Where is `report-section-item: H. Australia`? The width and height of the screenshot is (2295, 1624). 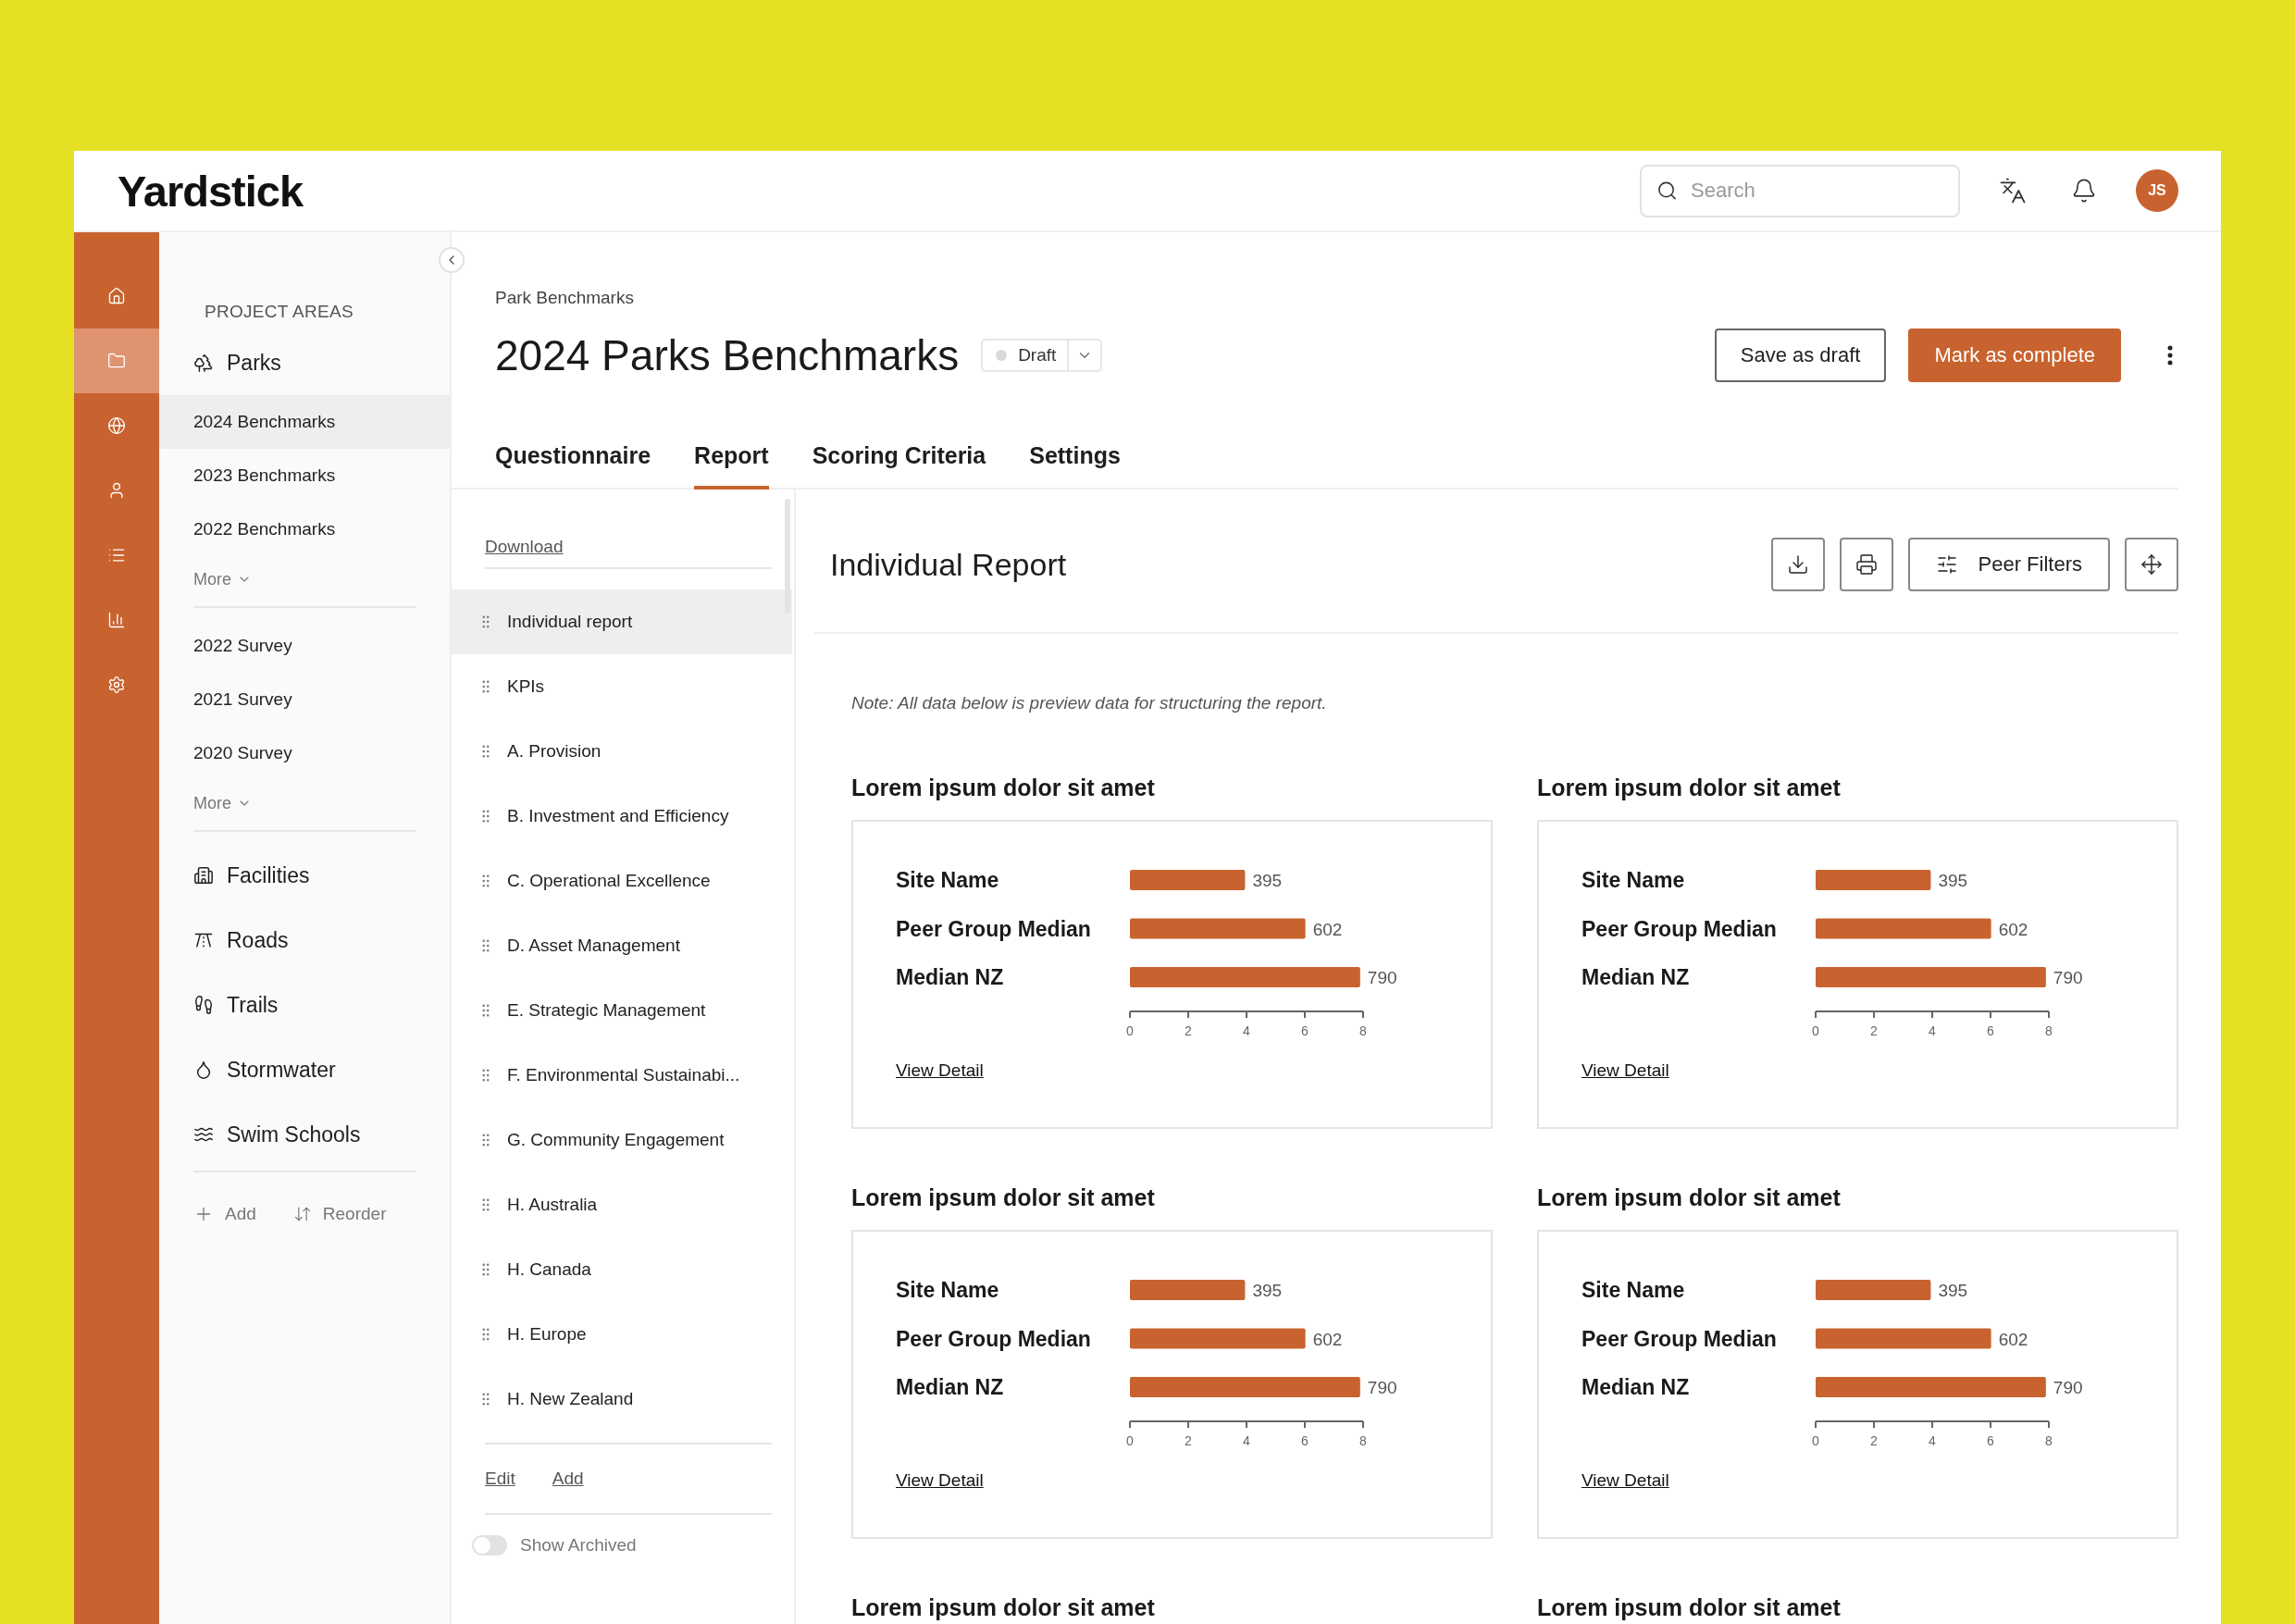 report-section-item: H. Australia is located at coordinates (622, 1204).